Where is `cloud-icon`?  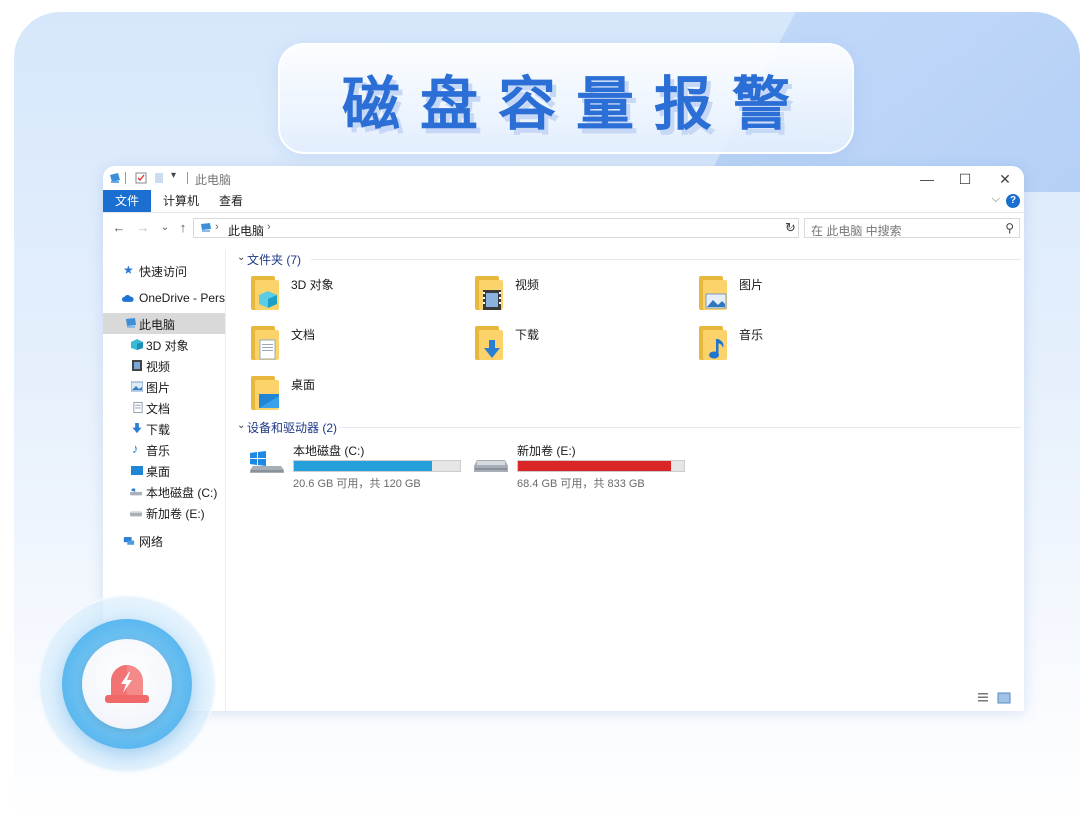
cloud-icon is located at coordinates (128, 298).